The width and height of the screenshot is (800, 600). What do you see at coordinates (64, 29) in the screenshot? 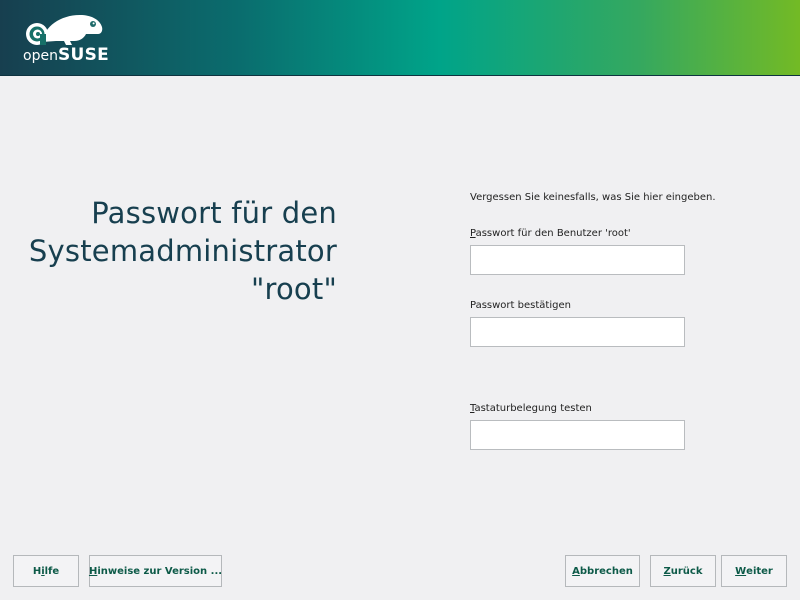
I see `chameleon-logo-icon` at bounding box center [64, 29].